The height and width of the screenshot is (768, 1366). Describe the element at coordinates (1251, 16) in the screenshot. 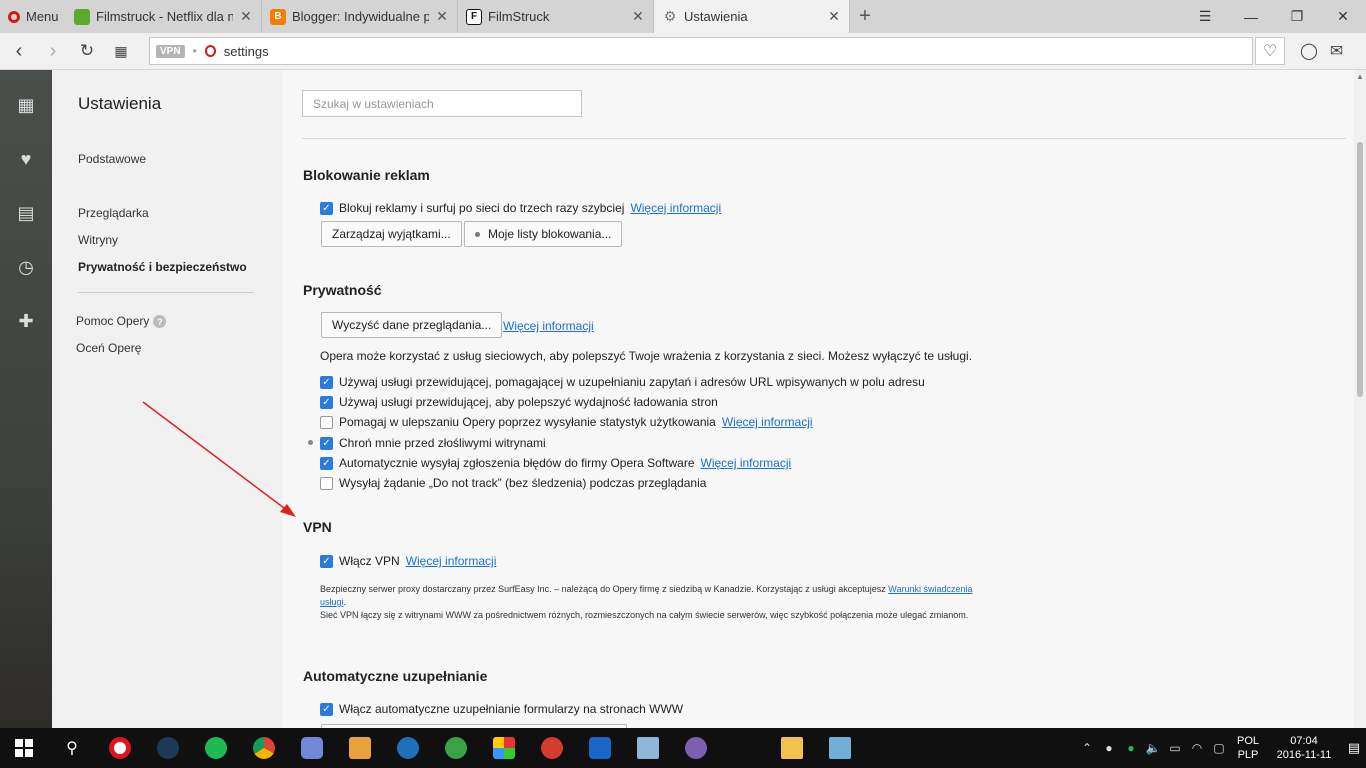

I see `minimize-icon: —` at that location.